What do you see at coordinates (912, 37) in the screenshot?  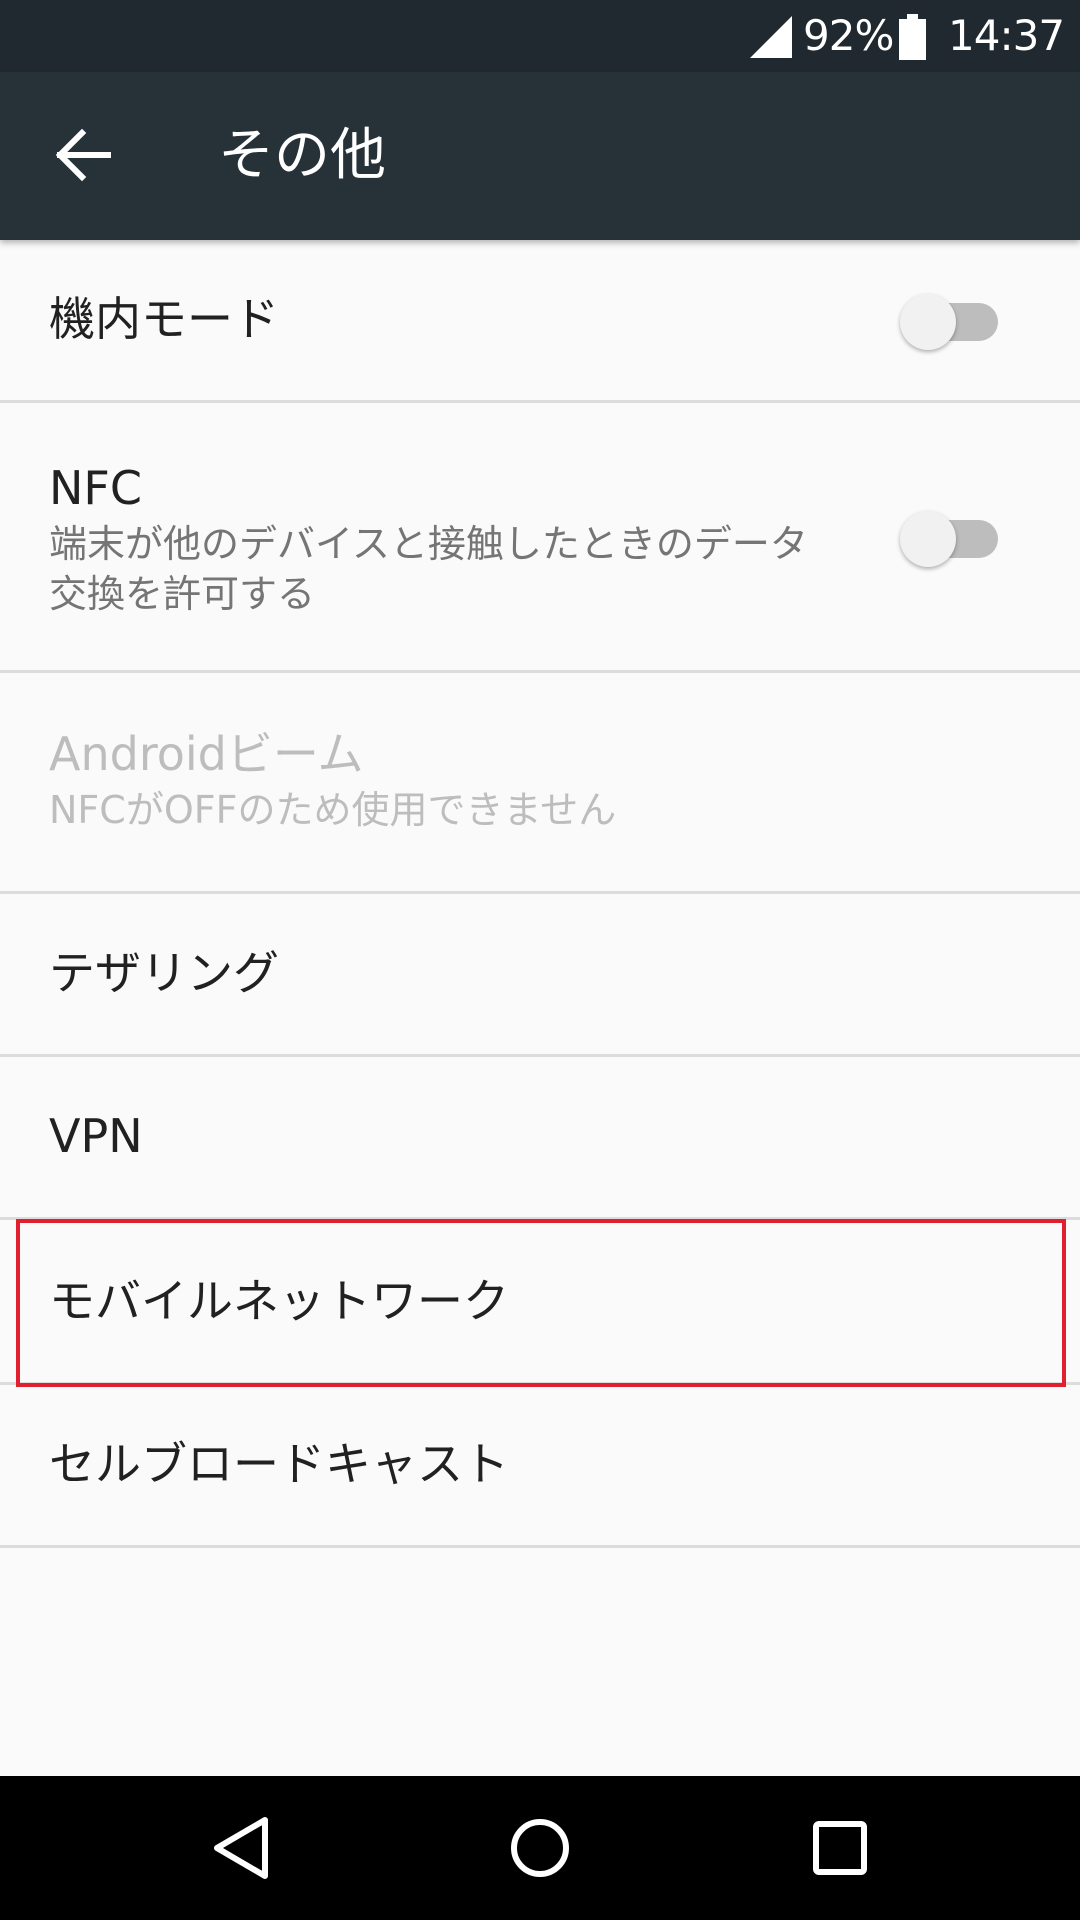 I see `battery-icon` at bounding box center [912, 37].